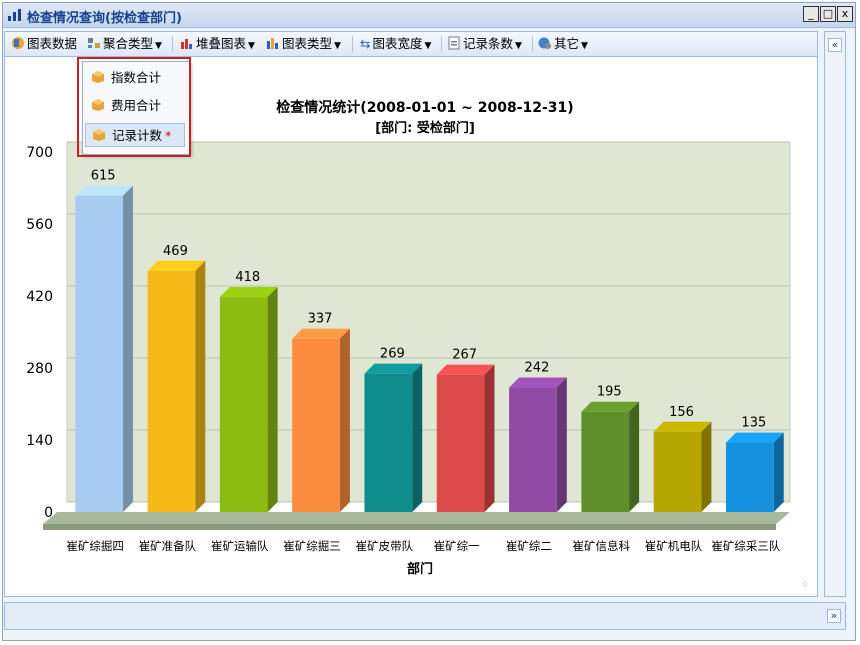 This screenshot has height=645, width=860. Describe the element at coordinates (104, 18) in the screenshot. I see `window-title: 检查情况查询(按检查部门)` at that location.